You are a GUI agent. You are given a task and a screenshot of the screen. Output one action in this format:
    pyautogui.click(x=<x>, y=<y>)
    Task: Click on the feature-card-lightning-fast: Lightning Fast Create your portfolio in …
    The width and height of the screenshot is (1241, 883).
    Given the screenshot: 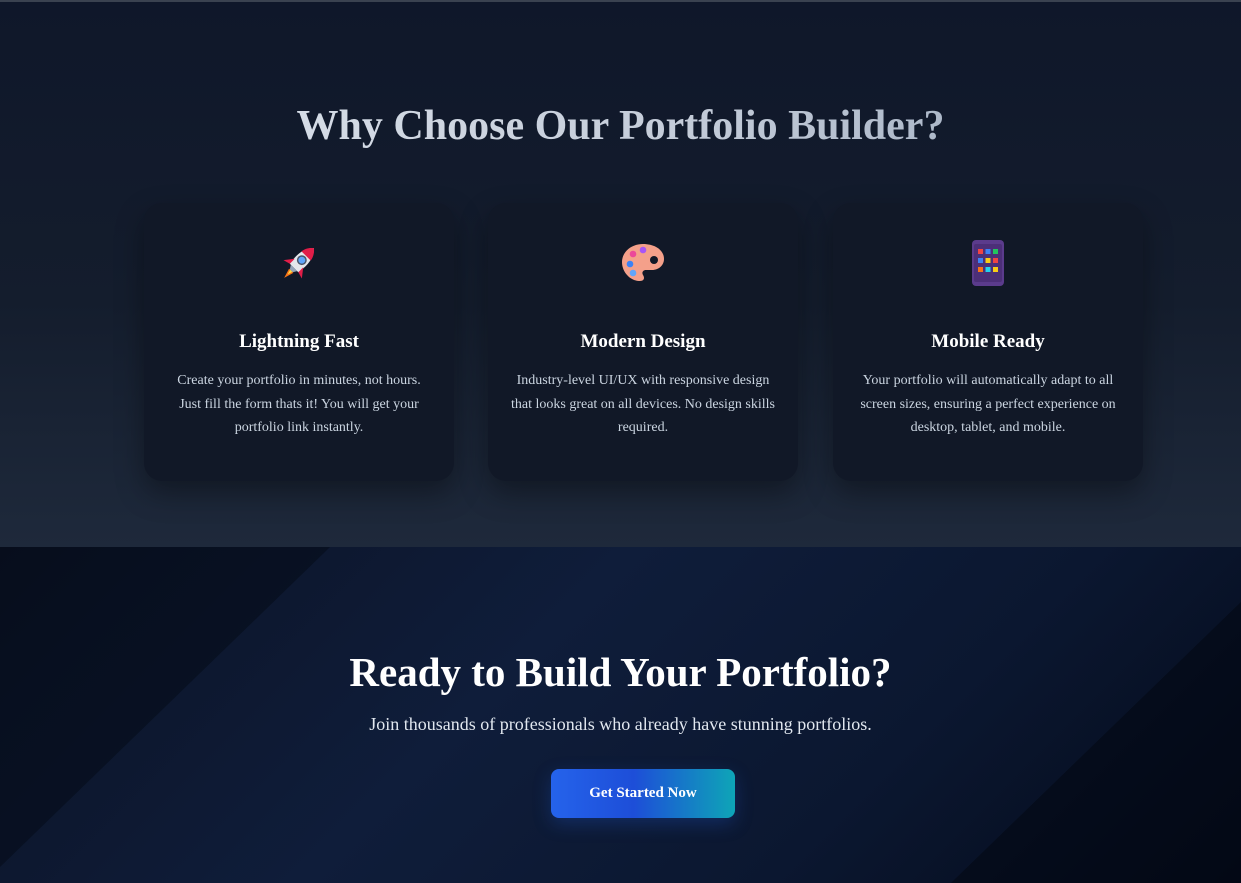 What is the action you would take?
    pyautogui.click(x=299, y=342)
    